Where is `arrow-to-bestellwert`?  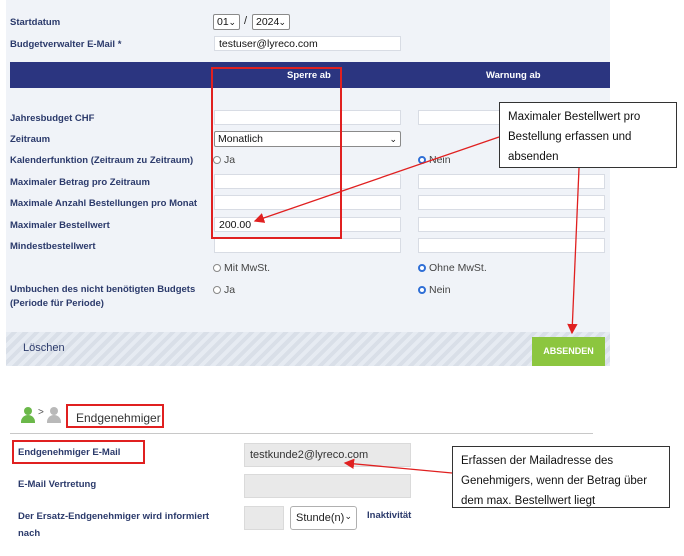 arrow-to-bestellwert is located at coordinates (376, 179).